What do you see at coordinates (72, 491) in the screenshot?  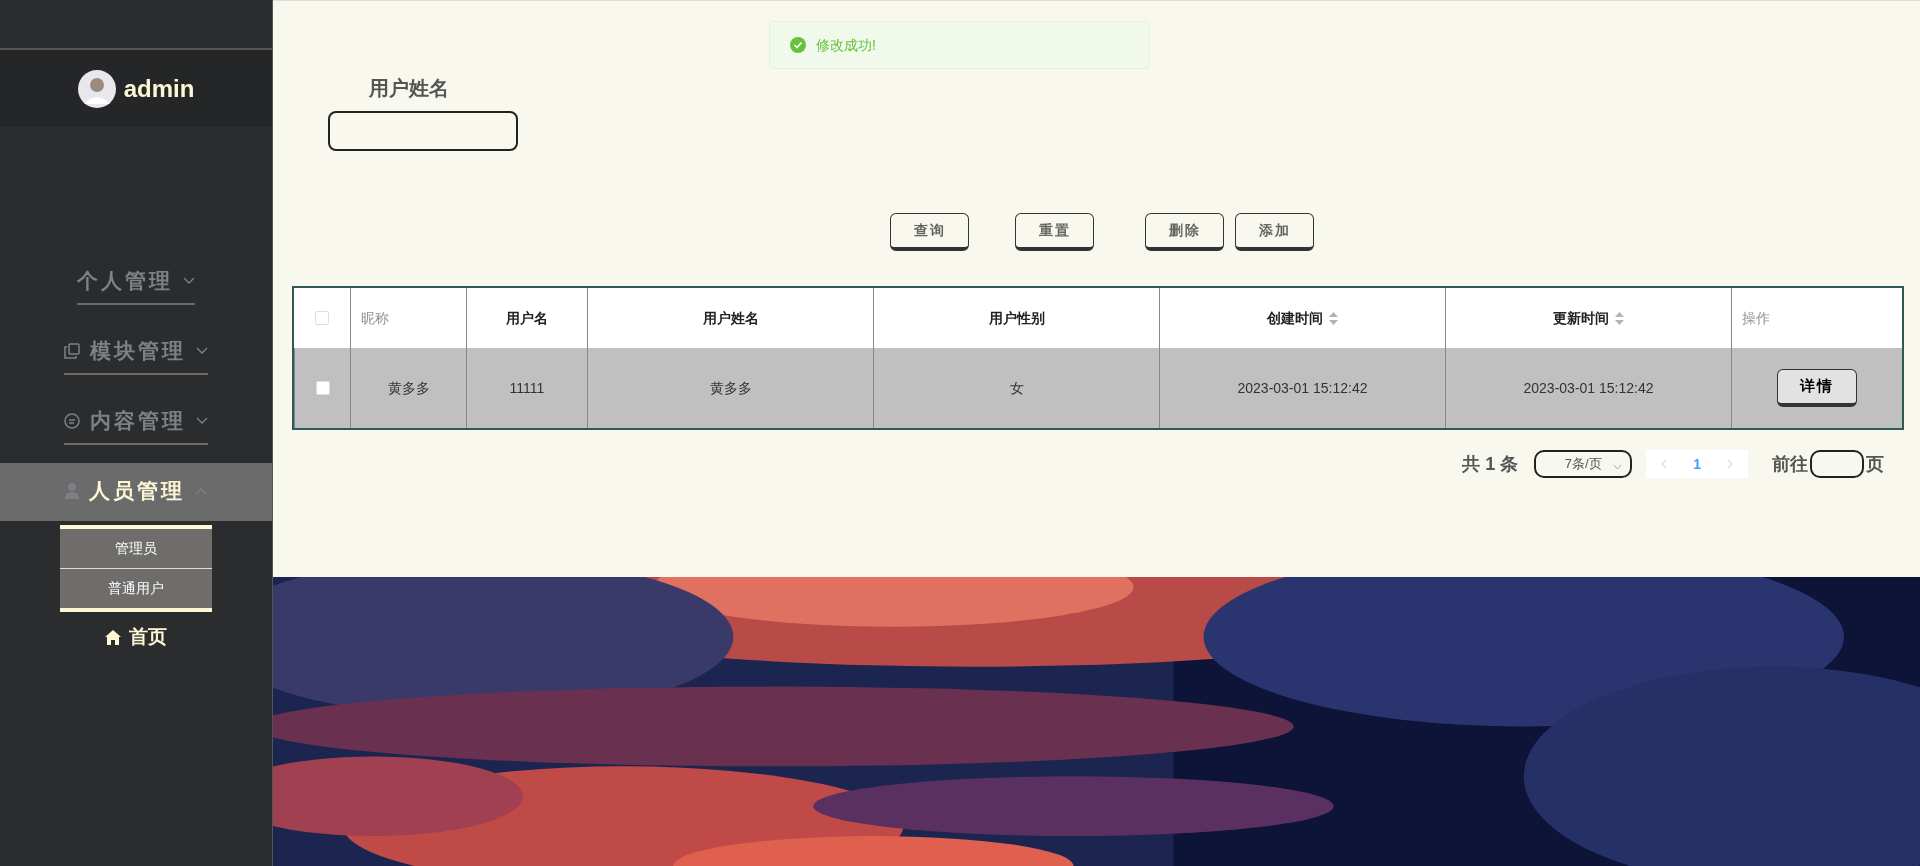 I see `person-icon` at bounding box center [72, 491].